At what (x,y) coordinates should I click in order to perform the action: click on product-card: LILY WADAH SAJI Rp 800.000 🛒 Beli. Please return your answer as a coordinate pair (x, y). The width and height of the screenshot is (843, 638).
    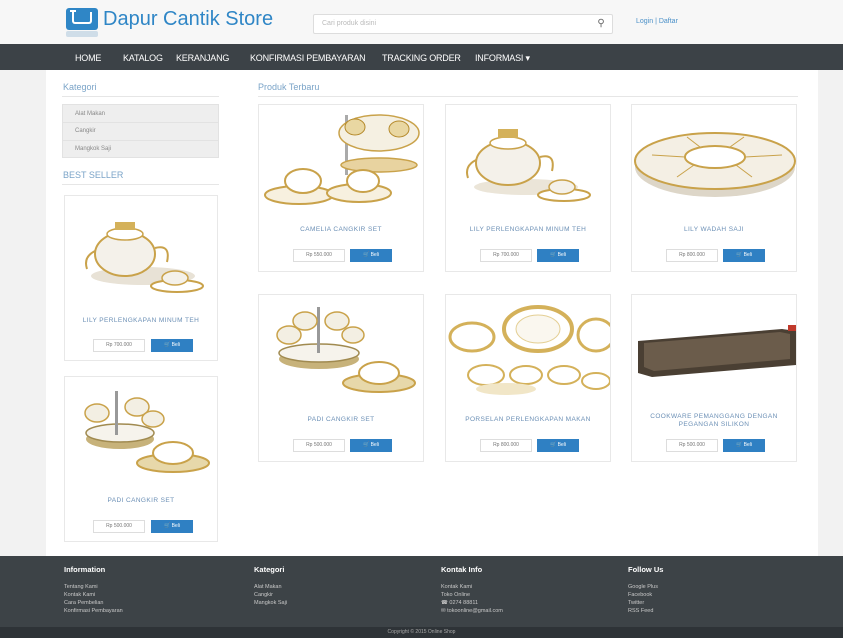
    Looking at the image, I should click on (714, 188).